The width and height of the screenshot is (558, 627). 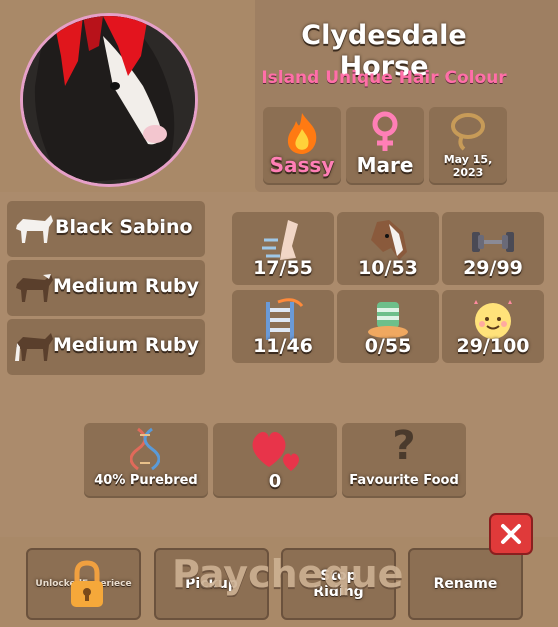 I want to click on gene-row-base: Black Sabino, so click(x=106, y=229).